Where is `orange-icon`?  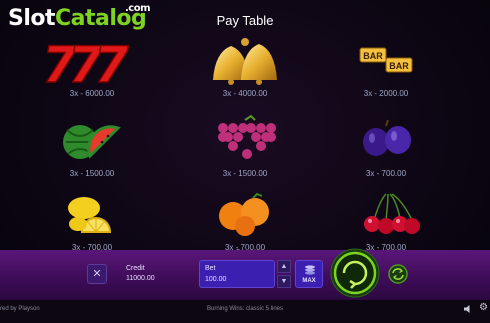
orange-icon is located at coordinates (244, 214).